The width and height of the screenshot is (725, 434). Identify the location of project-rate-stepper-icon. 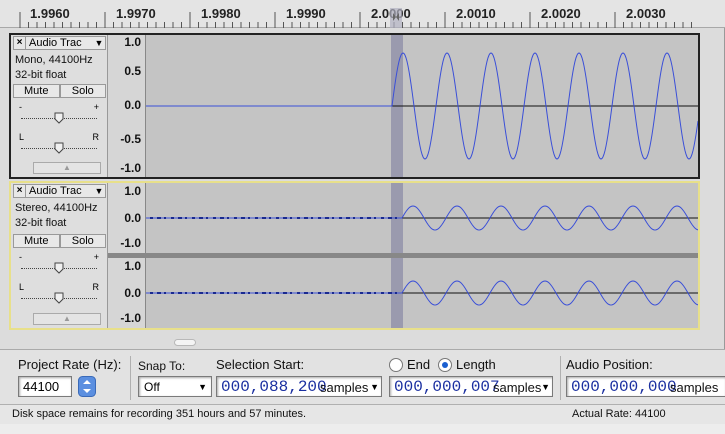
(87, 386).